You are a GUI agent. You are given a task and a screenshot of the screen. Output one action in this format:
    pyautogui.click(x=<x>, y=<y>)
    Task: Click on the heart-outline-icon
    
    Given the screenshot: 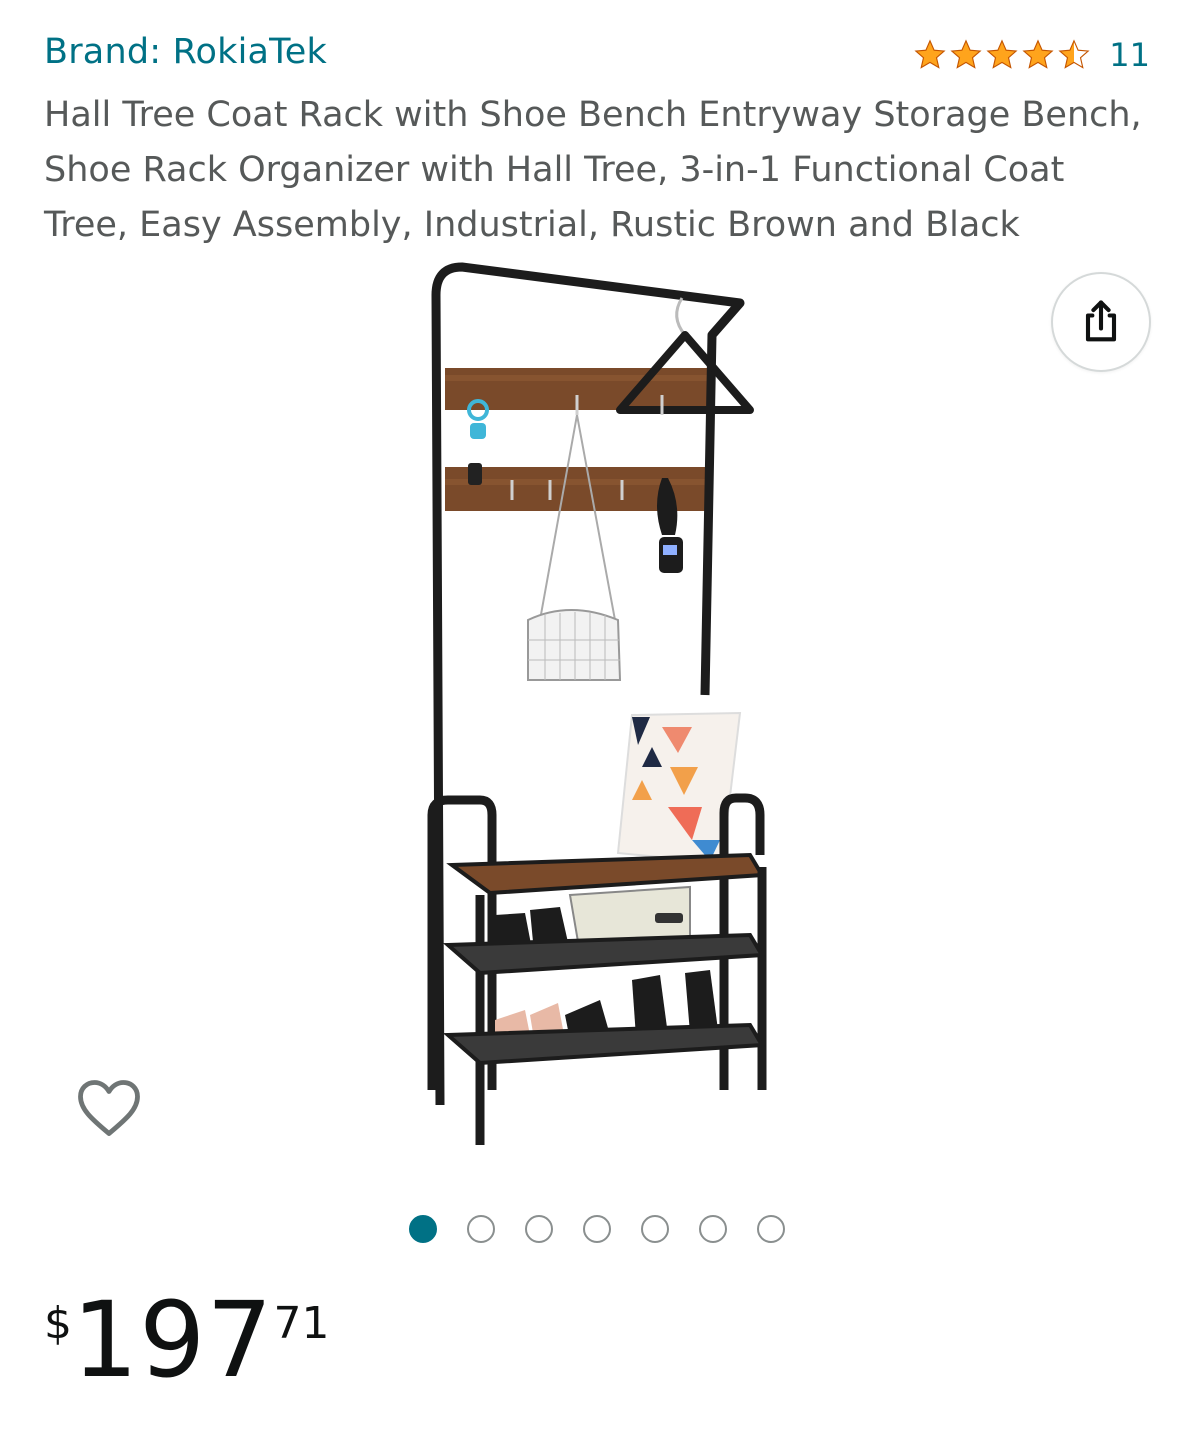 What is the action you would take?
    pyautogui.click(x=109, y=1108)
    